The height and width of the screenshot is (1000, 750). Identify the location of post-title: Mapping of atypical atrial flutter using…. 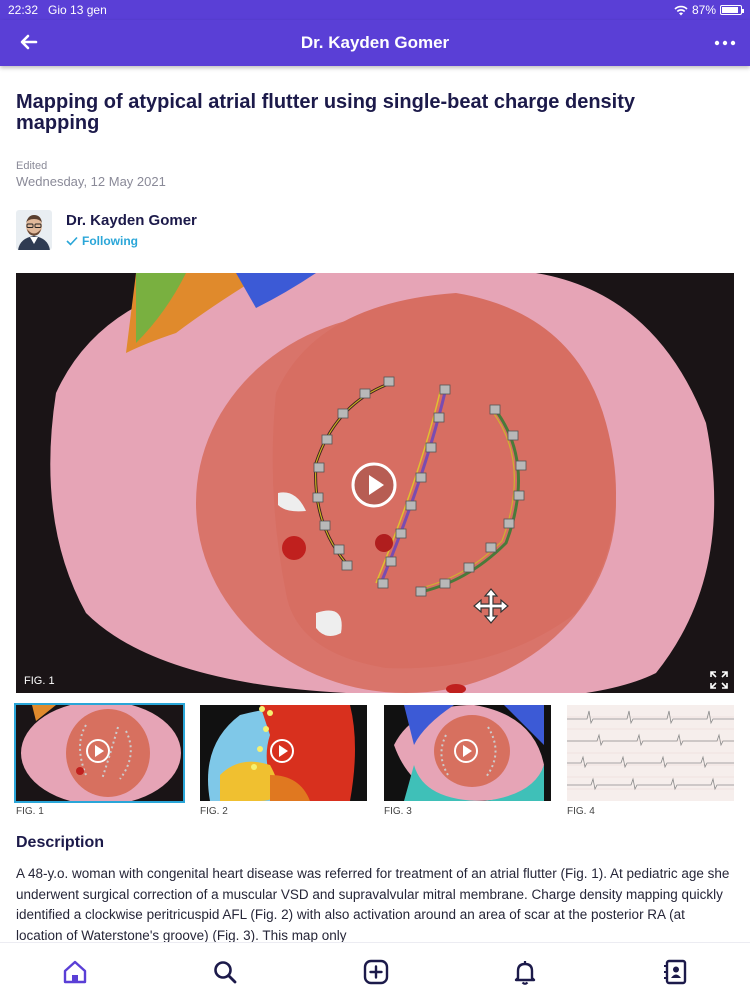
(325, 112).